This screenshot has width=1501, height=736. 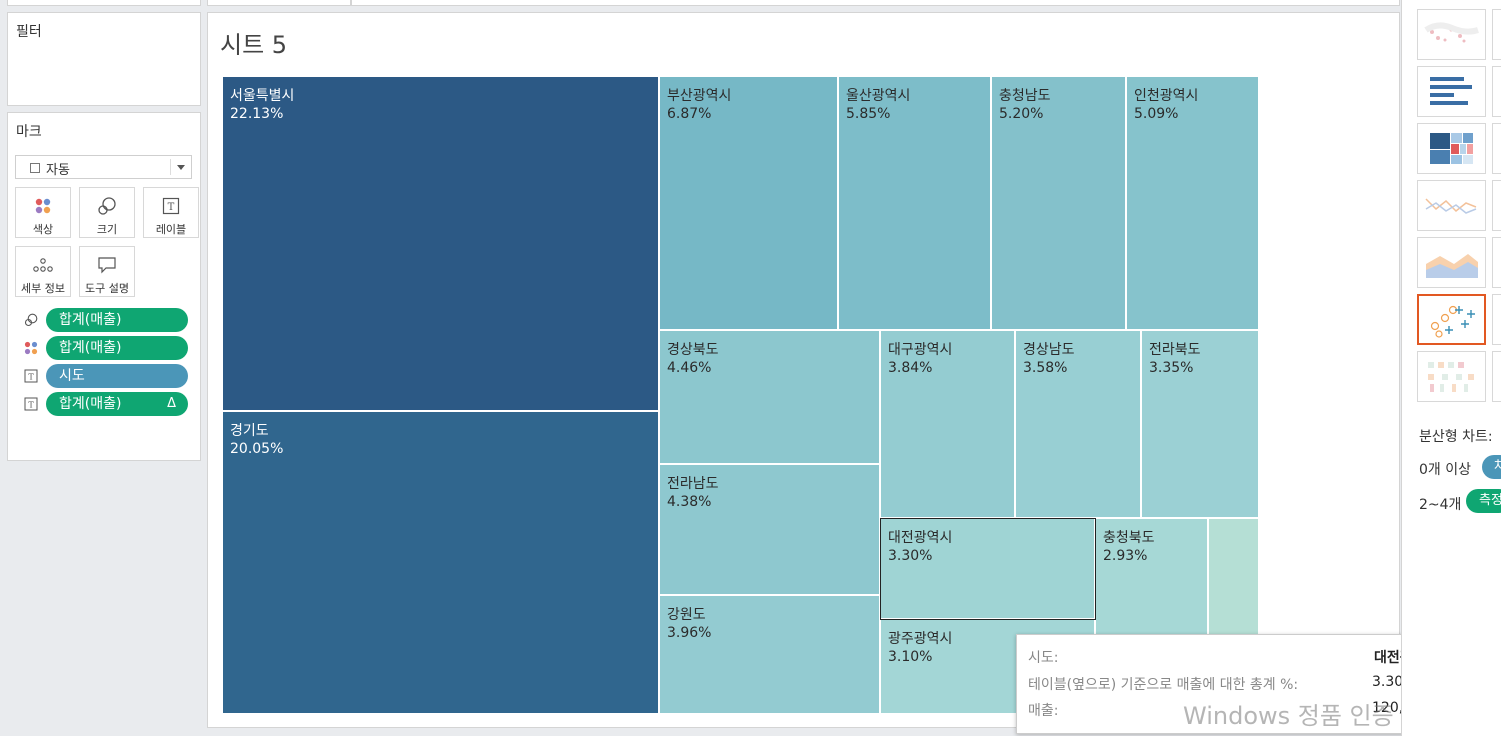 What do you see at coordinates (58, 170) in the screenshot?
I see `mark-type-label: 자동` at bounding box center [58, 170].